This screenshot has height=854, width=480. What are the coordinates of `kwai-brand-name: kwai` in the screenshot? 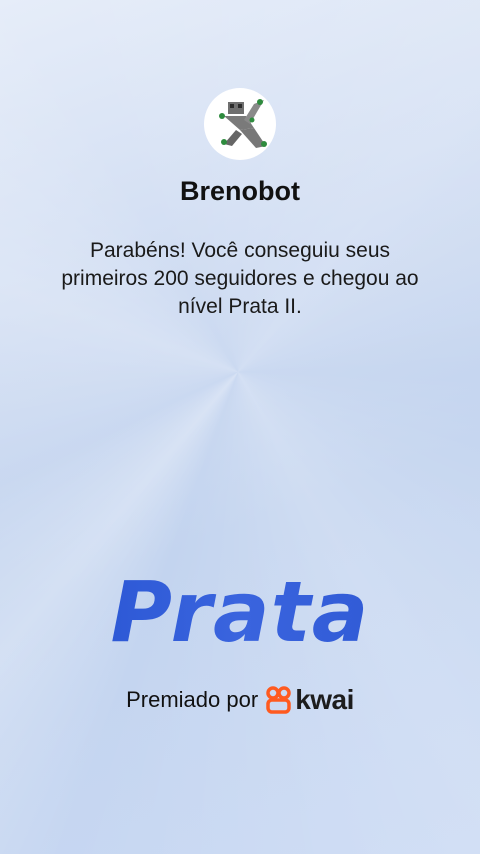 It's located at (324, 699).